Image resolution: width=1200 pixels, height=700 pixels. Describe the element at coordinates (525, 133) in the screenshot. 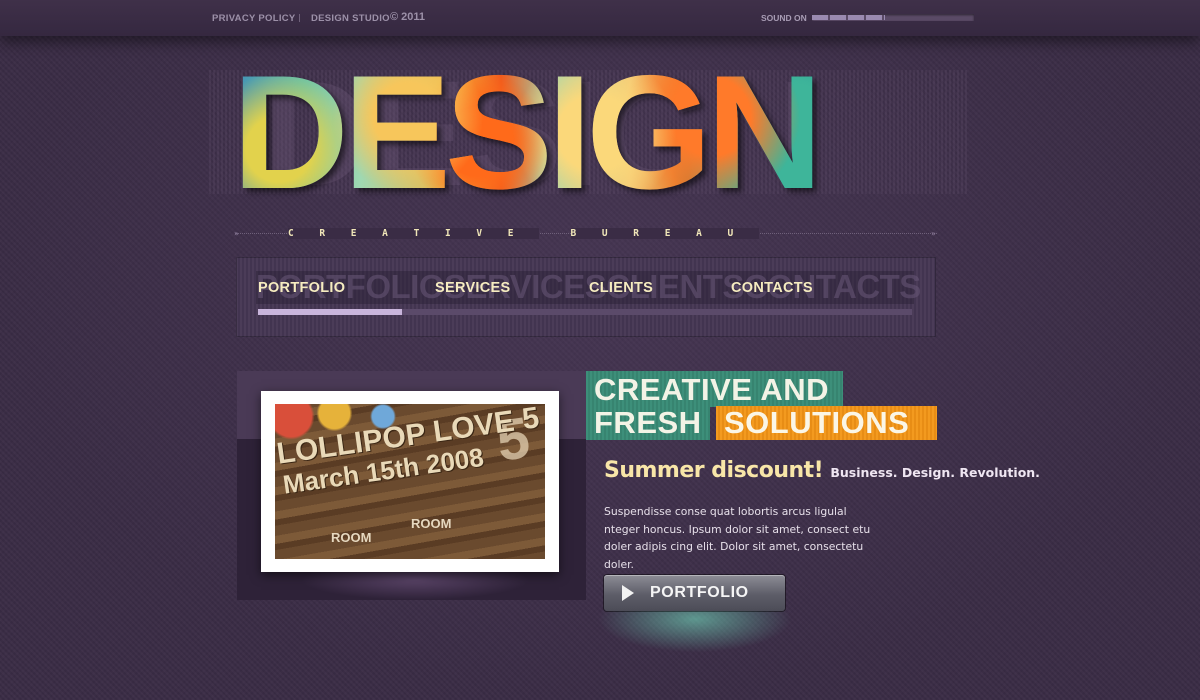

I see `site-logo: DESIGN` at that location.